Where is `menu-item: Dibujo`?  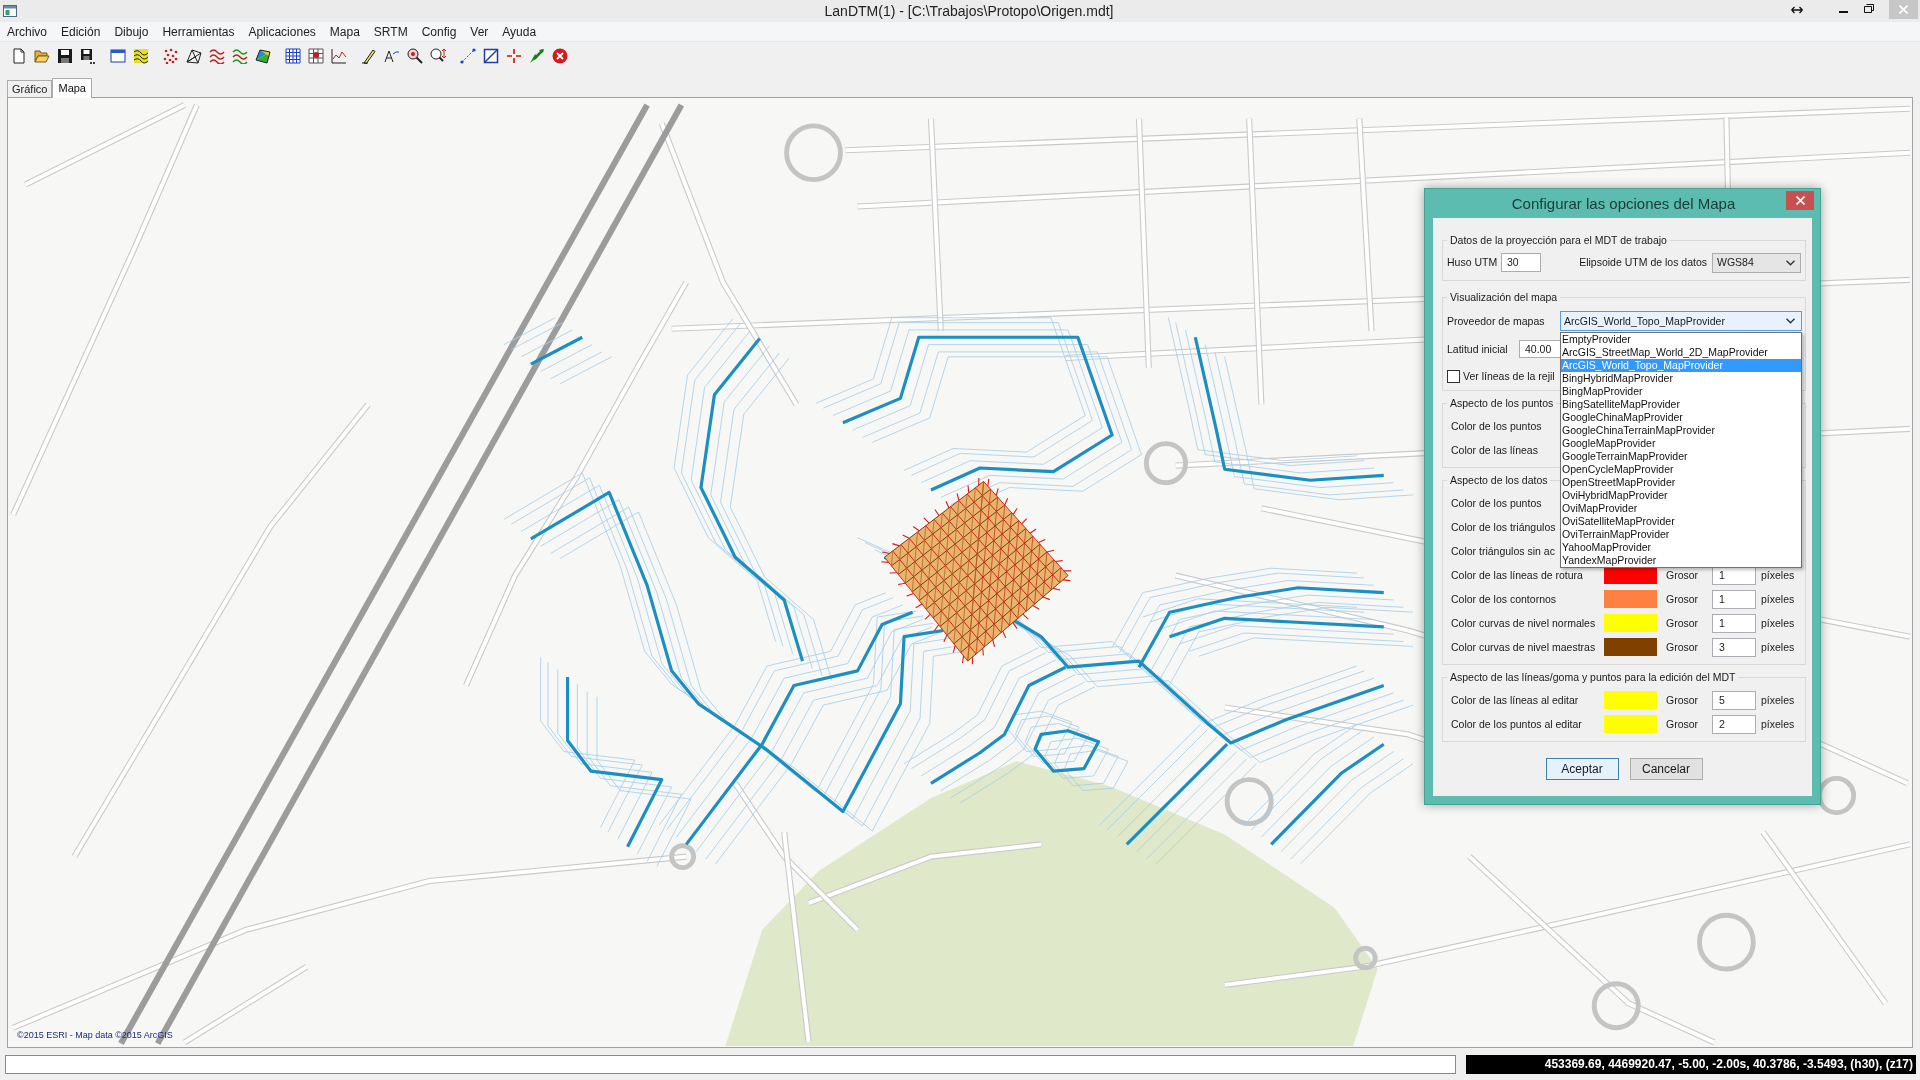 menu-item: Dibujo is located at coordinates (131, 31).